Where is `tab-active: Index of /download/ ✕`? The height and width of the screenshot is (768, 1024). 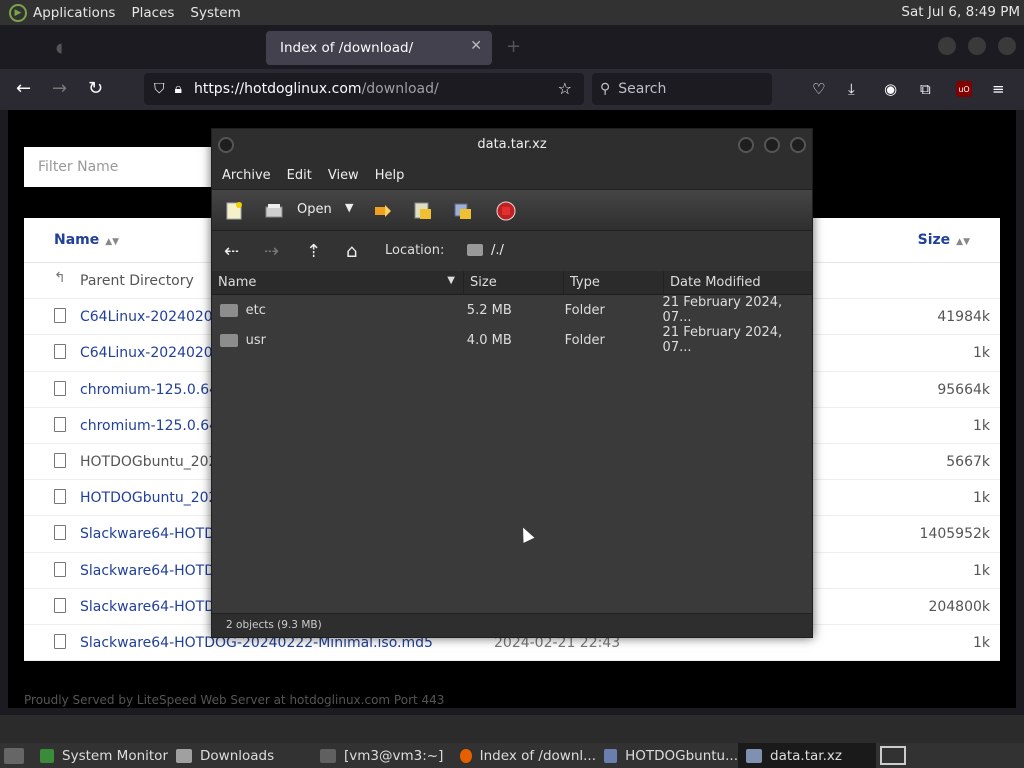 tab-active: Index of /download/ ✕ is located at coordinates (379, 48).